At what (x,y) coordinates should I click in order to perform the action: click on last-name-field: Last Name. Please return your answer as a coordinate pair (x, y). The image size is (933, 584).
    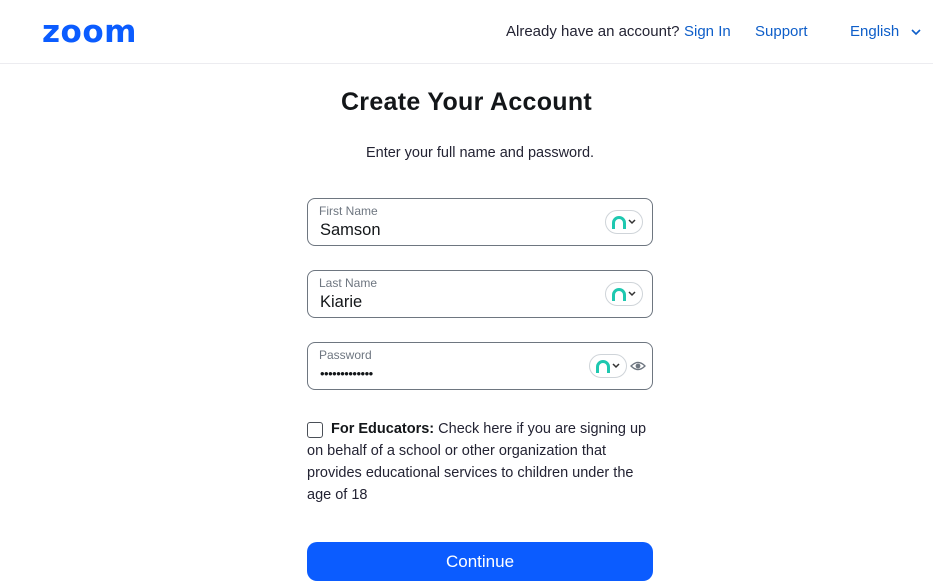
    Looking at the image, I should click on (480, 294).